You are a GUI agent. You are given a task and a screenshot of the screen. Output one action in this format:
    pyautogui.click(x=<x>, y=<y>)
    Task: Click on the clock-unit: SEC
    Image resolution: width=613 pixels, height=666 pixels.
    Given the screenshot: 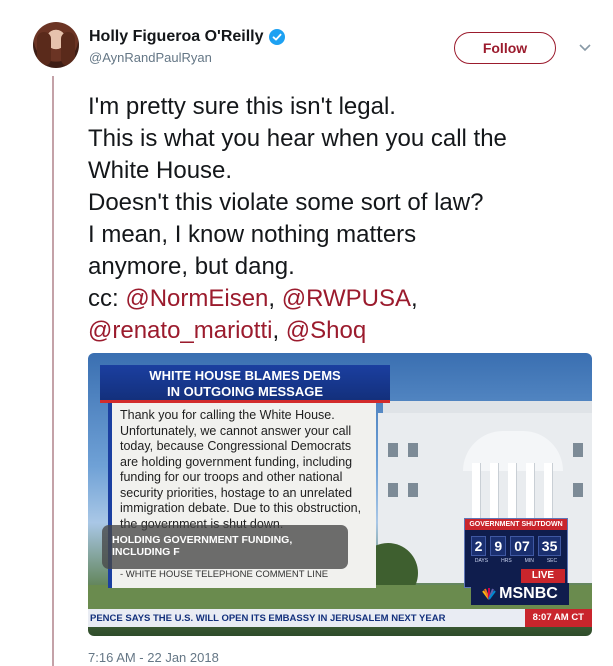 What is the action you would take?
    pyautogui.click(x=552, y=561)
    